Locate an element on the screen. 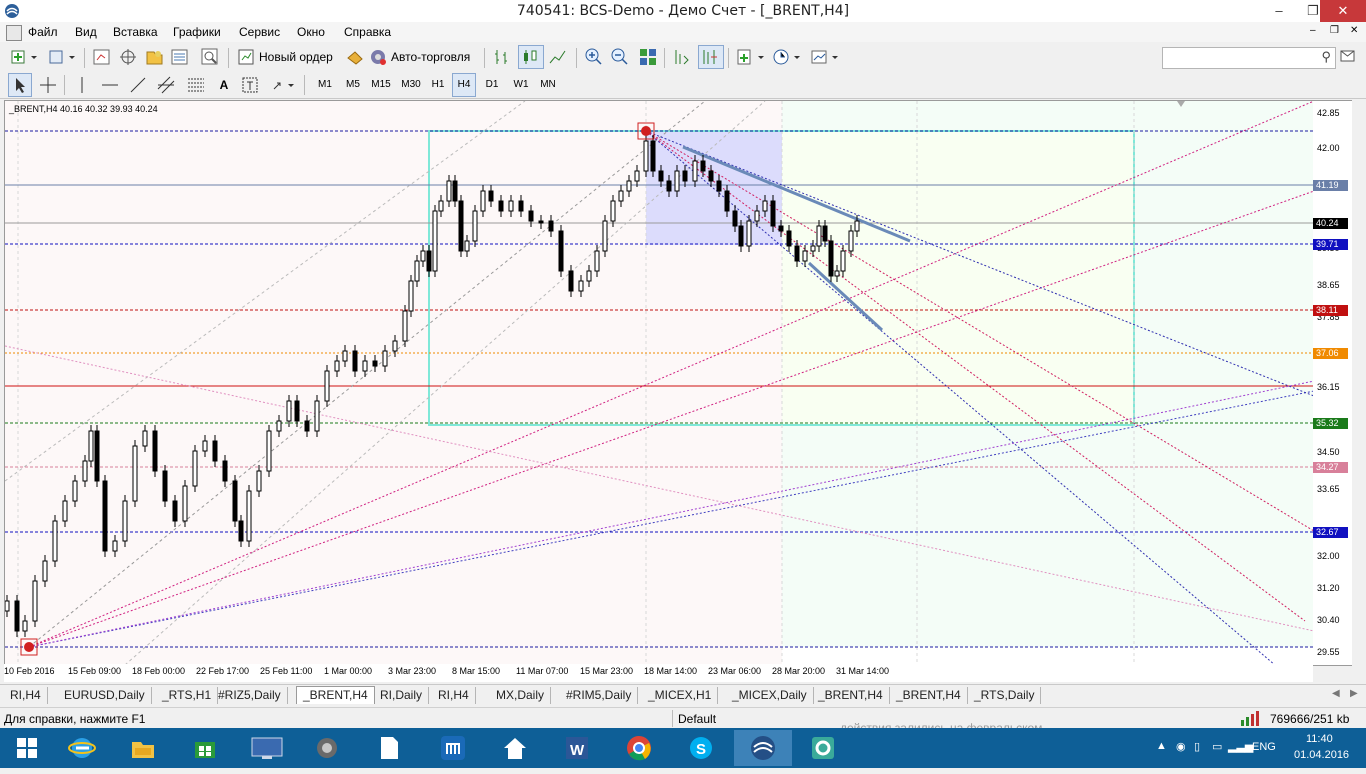 This screenshot has height=774, width=1366. horizontal-line-icon is located at coordinates (110, 85).